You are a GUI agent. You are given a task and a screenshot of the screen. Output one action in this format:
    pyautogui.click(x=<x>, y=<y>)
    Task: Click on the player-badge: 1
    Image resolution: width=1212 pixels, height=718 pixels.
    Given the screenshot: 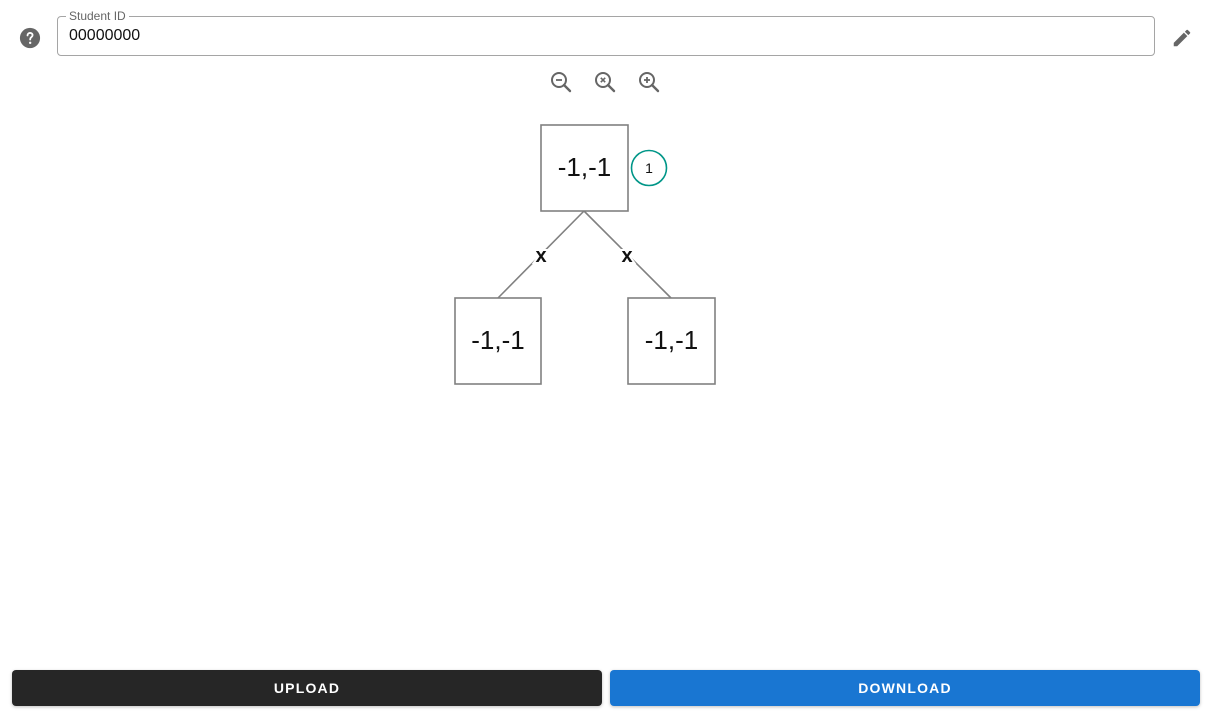 What is the action you would take?
    pyautogui.click(x=649, y=168)
    